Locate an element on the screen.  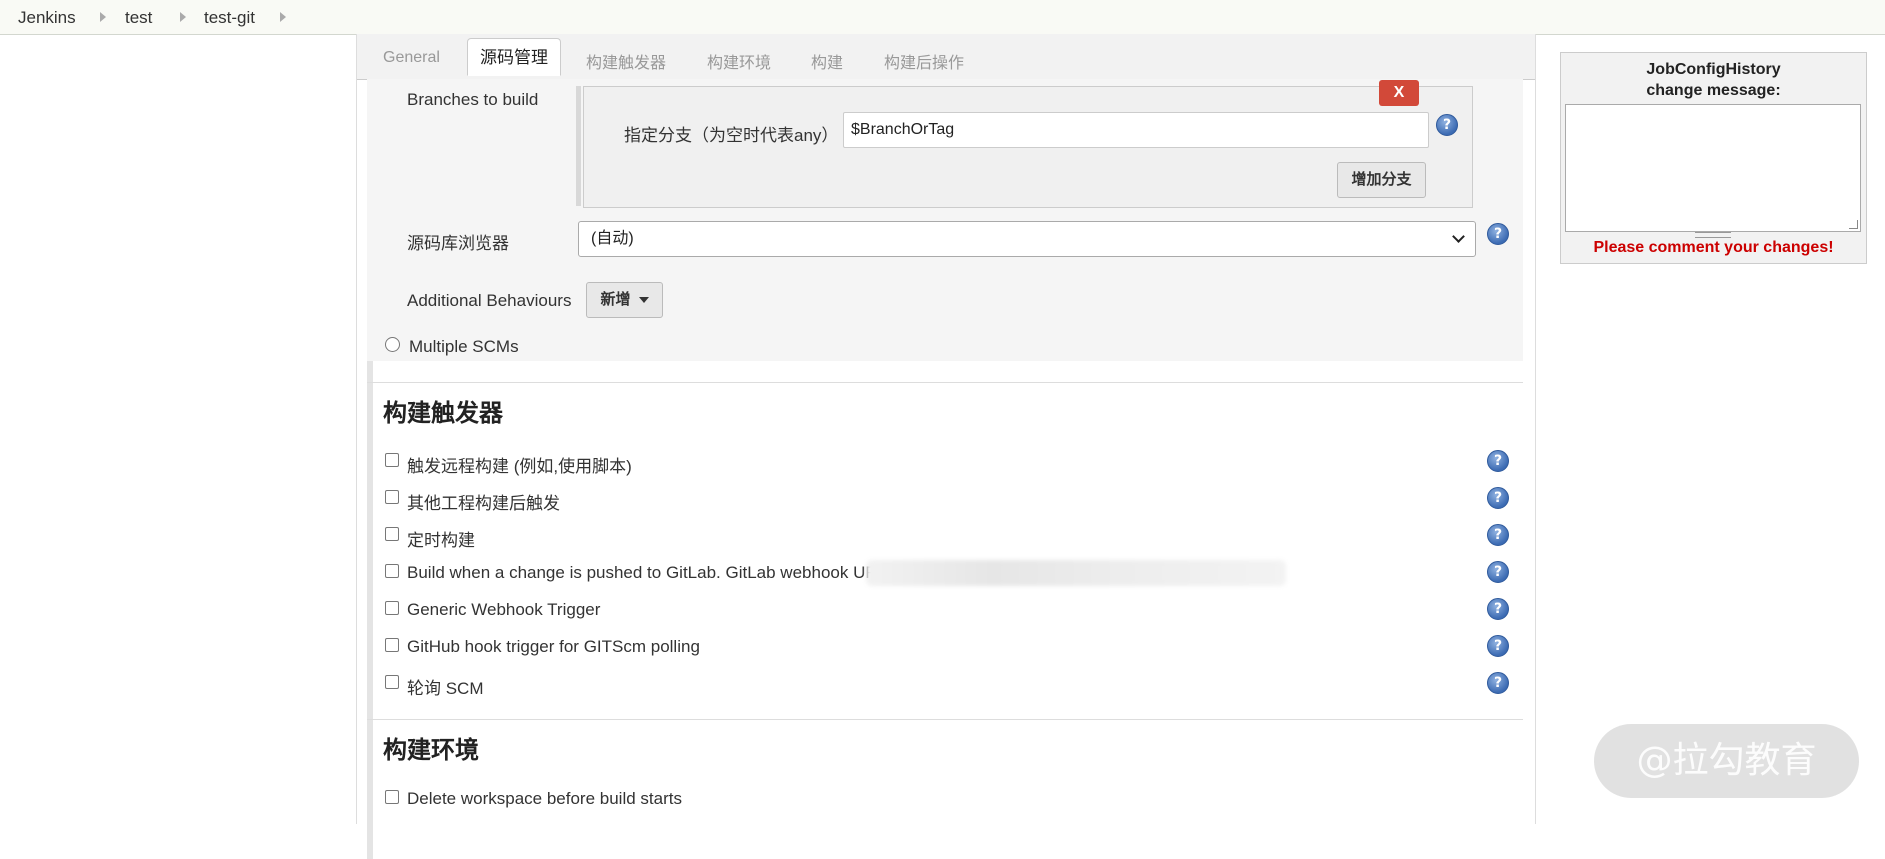
trigger-after-other-label: 其他工程构建后触发 is located at coordinates (483, 503).